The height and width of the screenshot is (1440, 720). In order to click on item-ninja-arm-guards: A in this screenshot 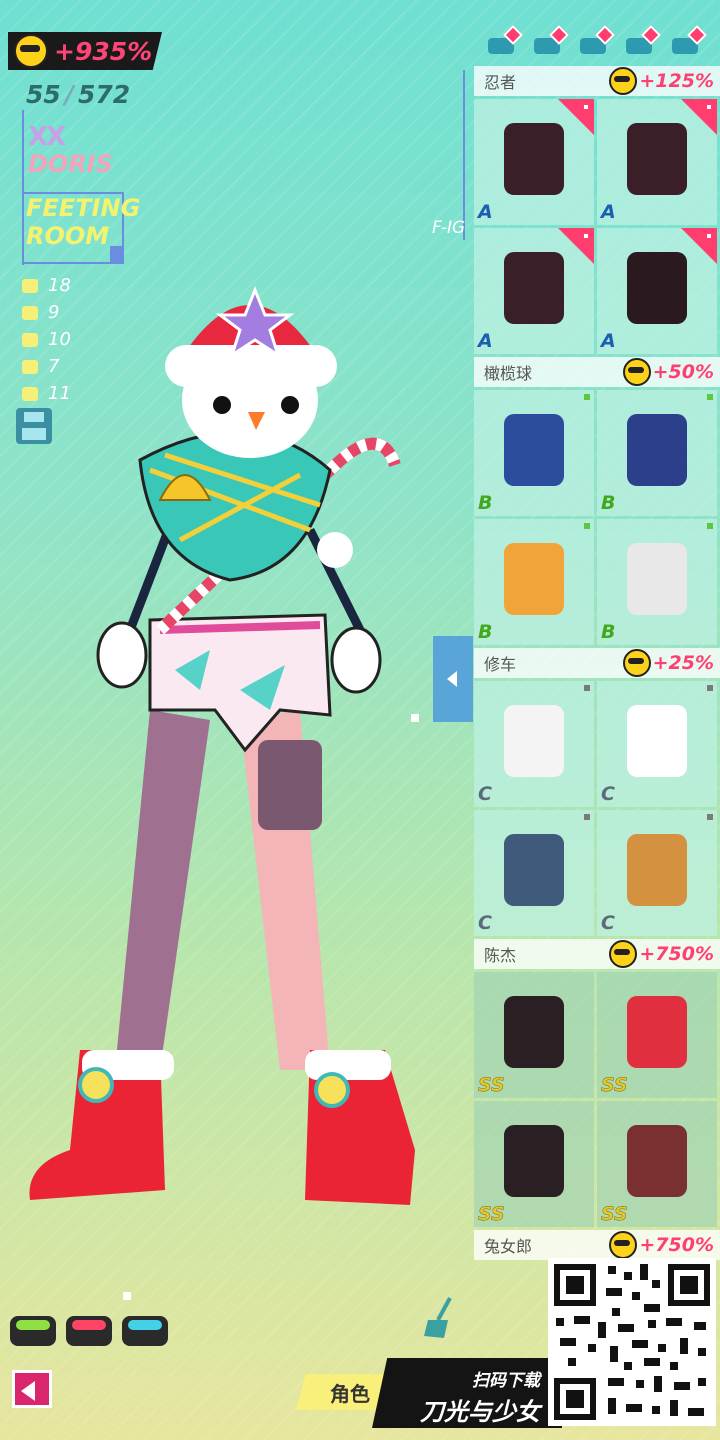, I will do `click(657, 162)`.